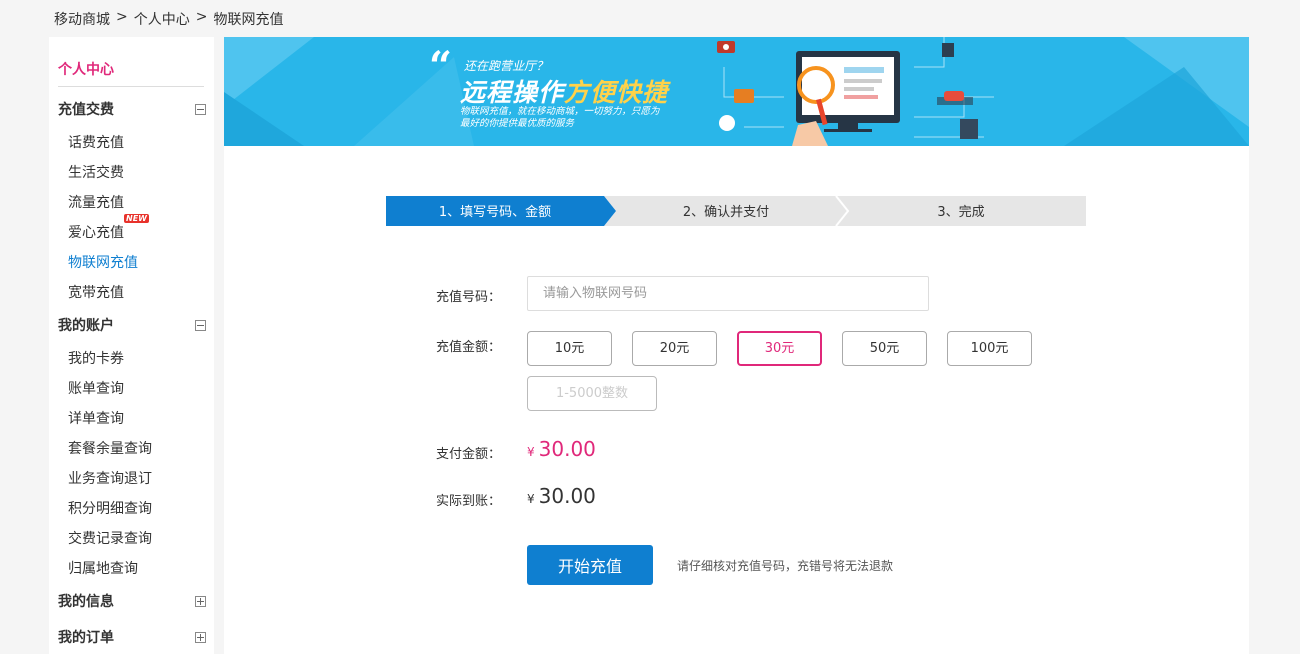 The height and width of the screenshot is (654, 1300). What do you see at coordinates (248, 20) in the screenshot?
I see `breadcrumb-current: 物联网充值` at bounding box center [248, 20].